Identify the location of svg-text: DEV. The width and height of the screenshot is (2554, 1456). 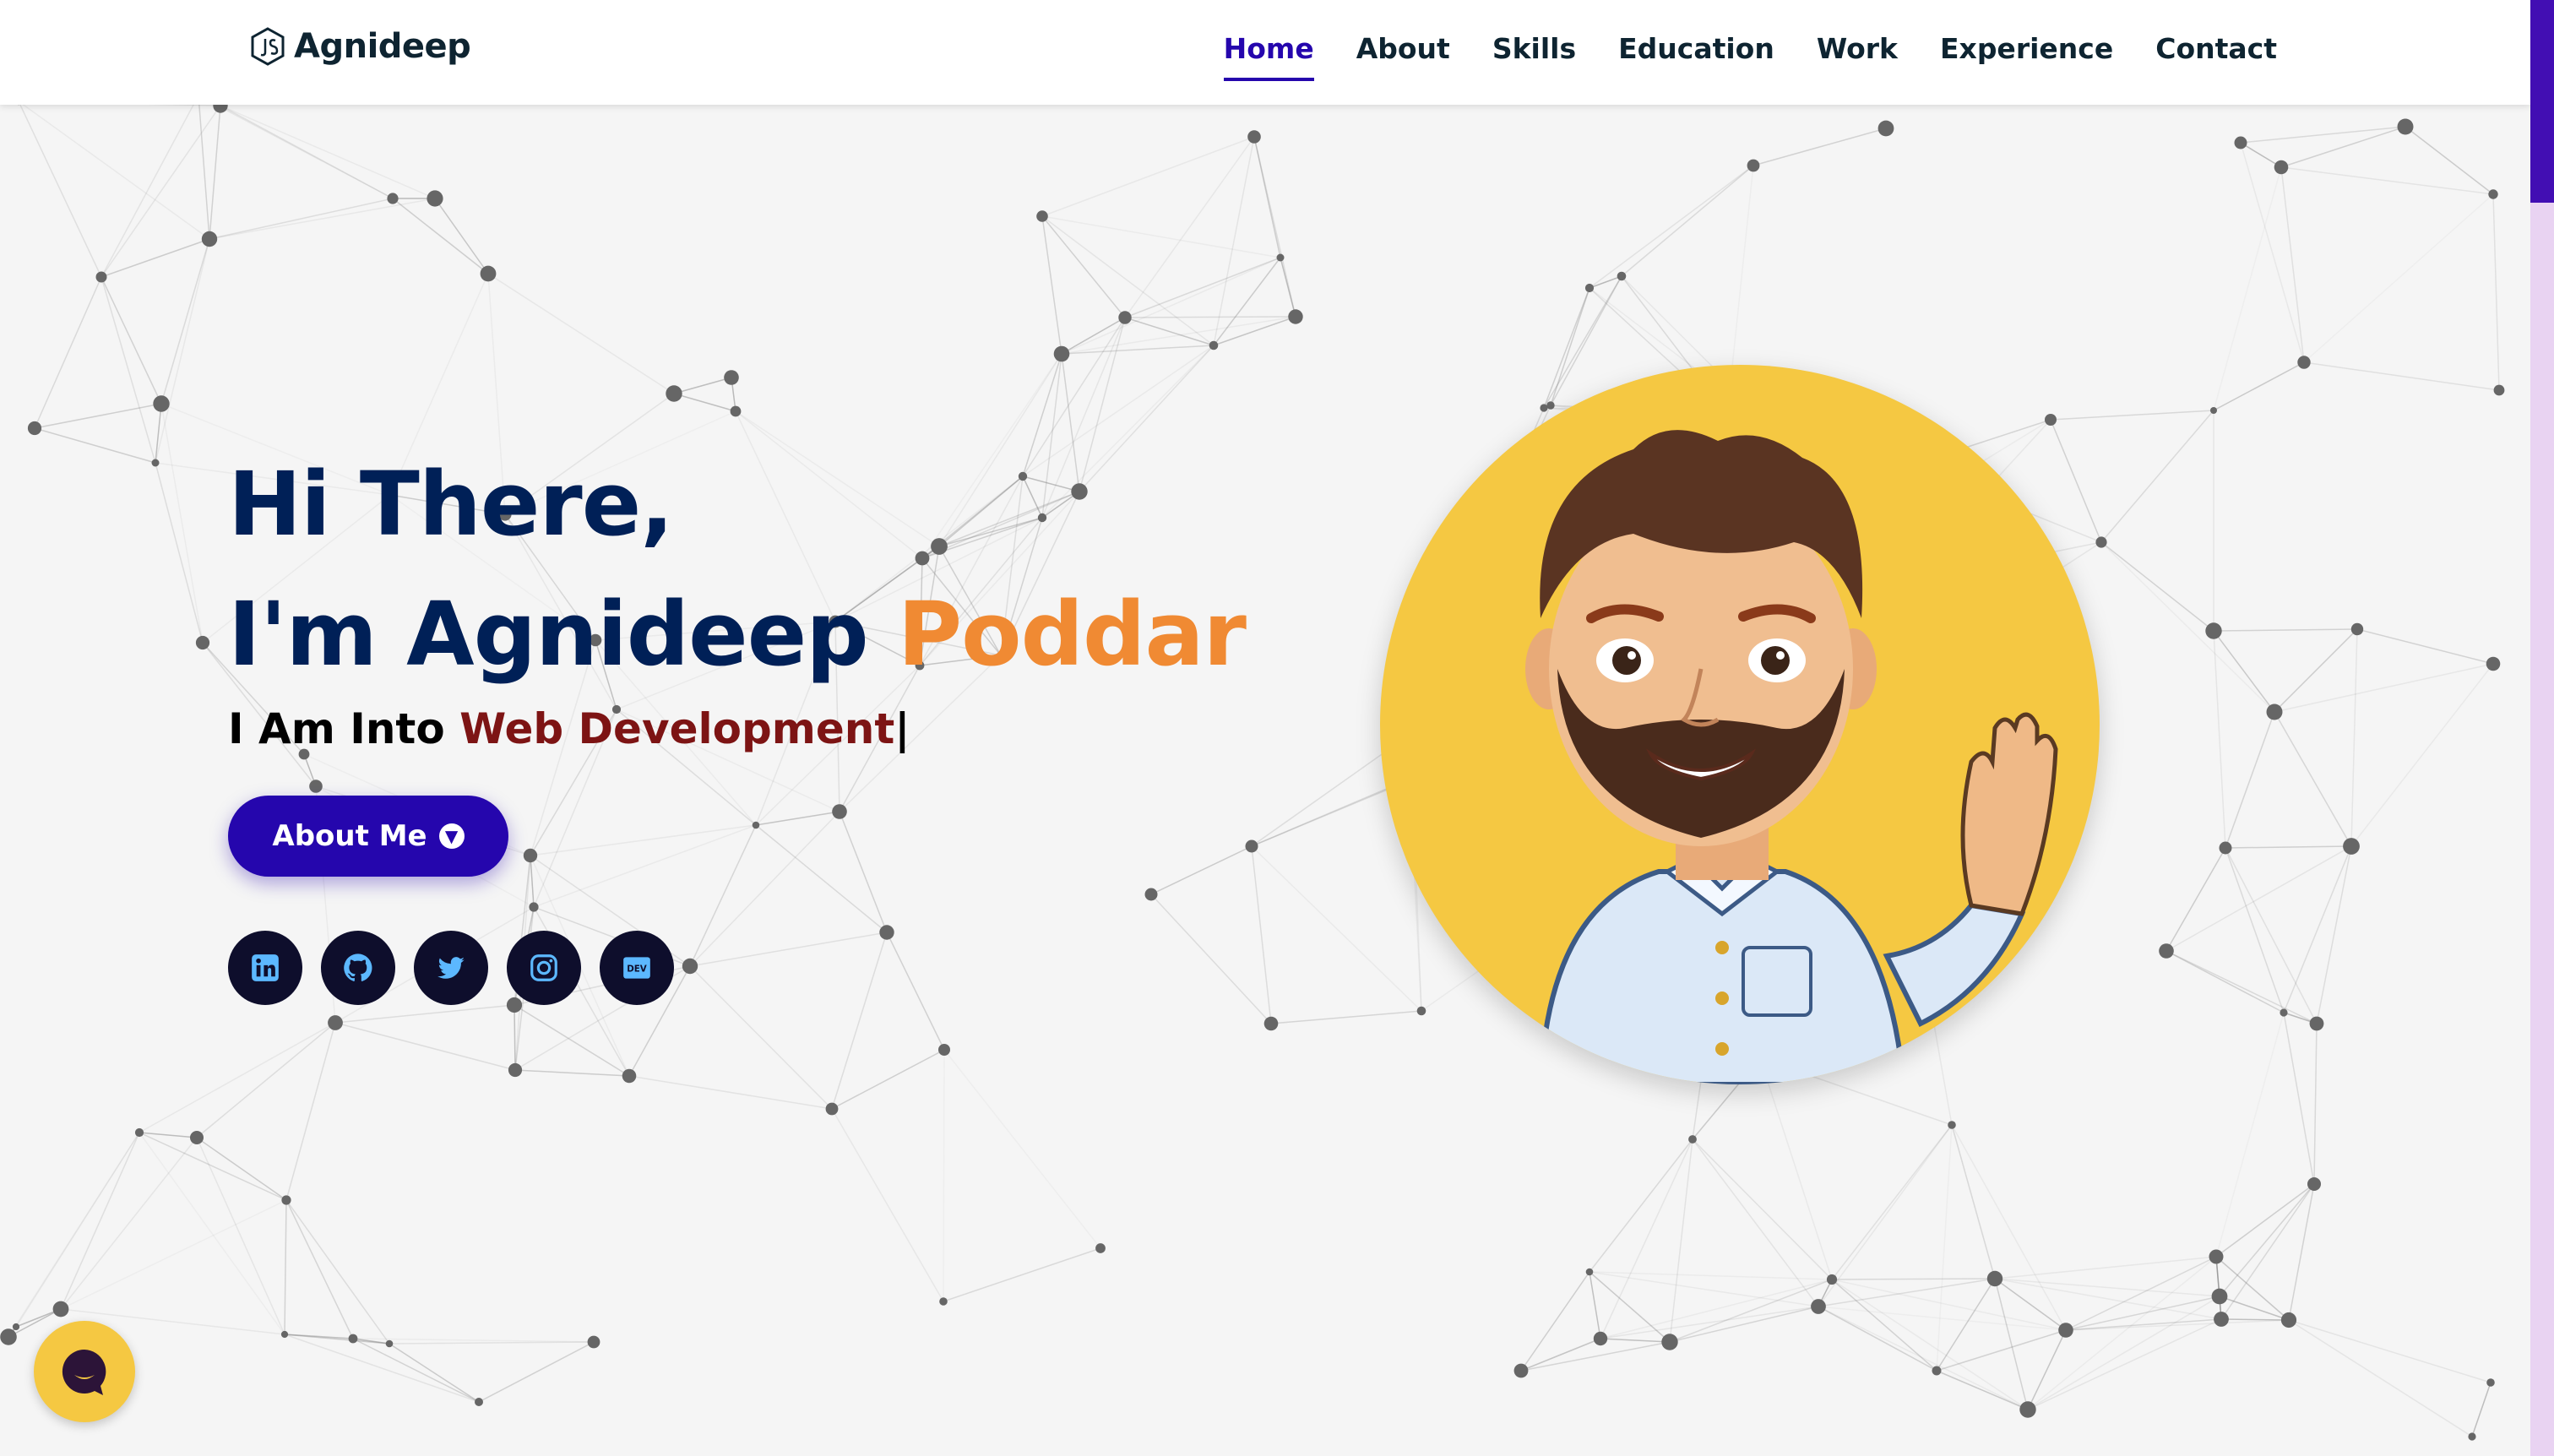
(637, 969).